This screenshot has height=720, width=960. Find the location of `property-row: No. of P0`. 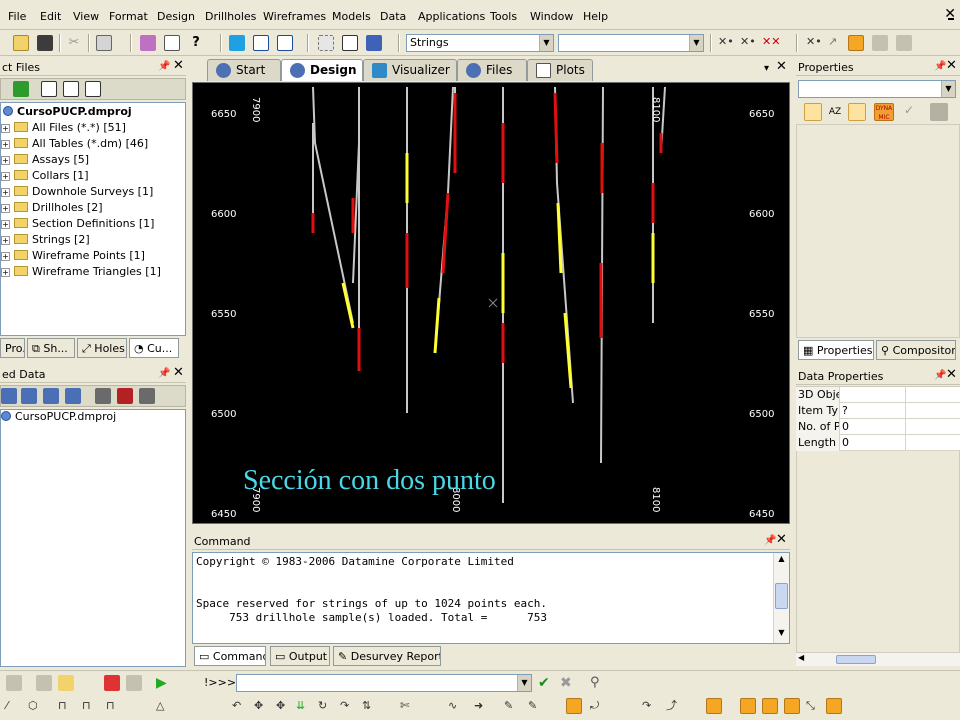

property-row: No. of P0 is located at coordinates (878, 427).